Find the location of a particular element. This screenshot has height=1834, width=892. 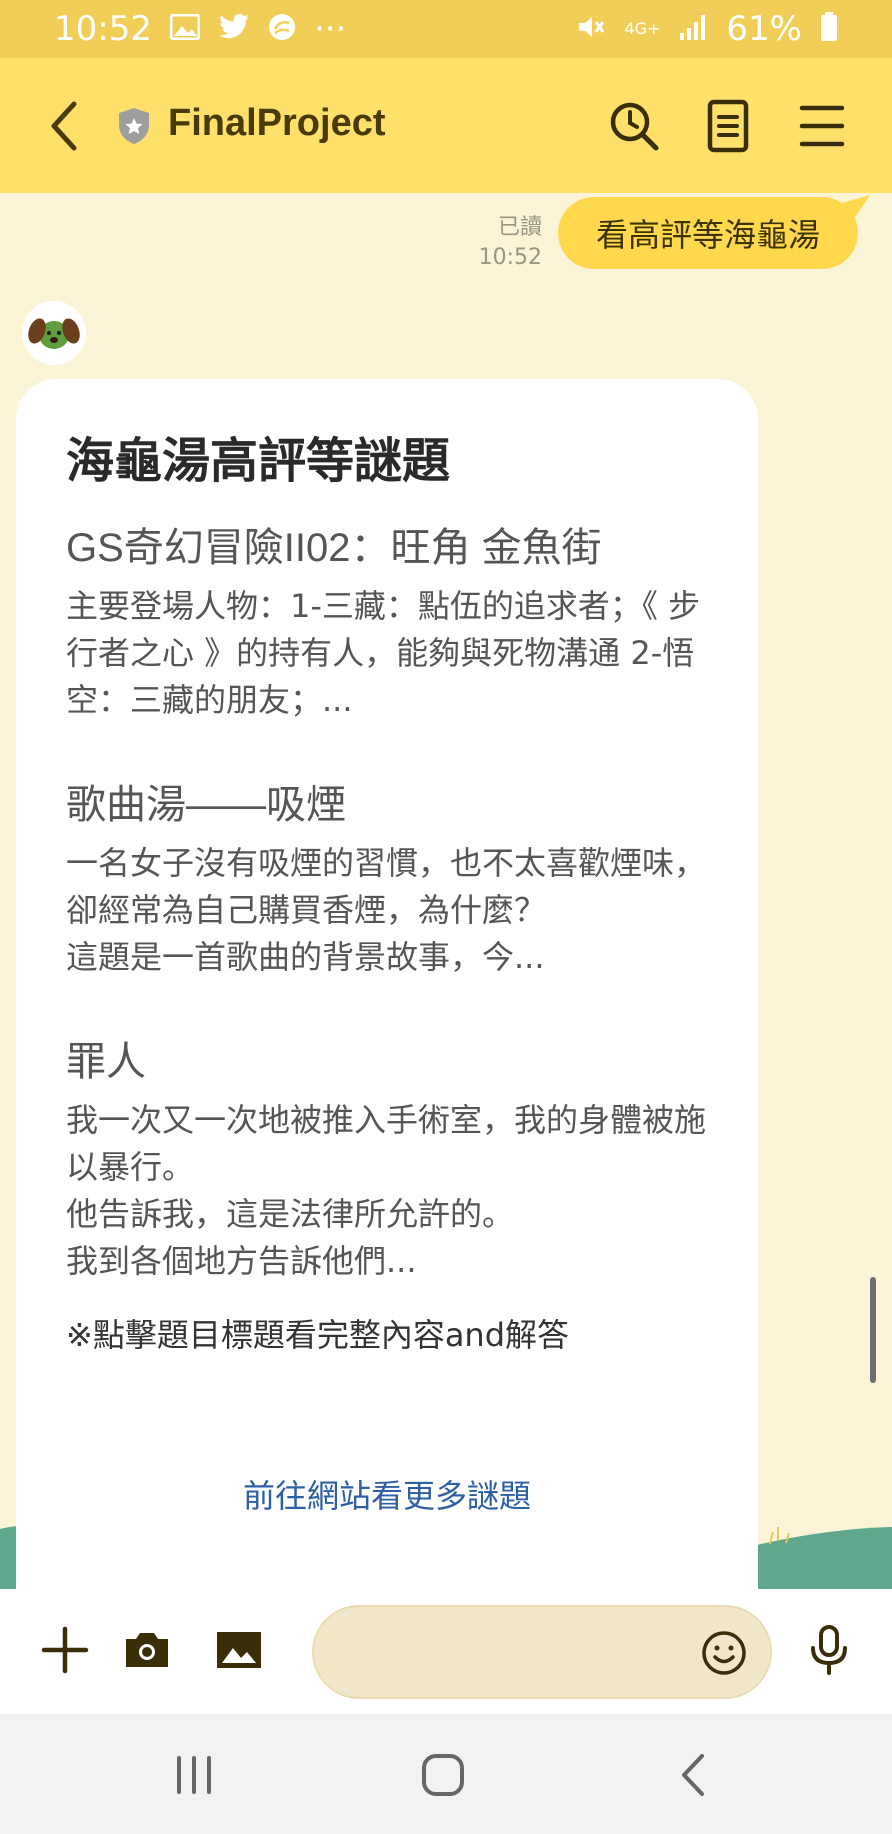

system-nav-bar is located at coordinates (446, 1774).